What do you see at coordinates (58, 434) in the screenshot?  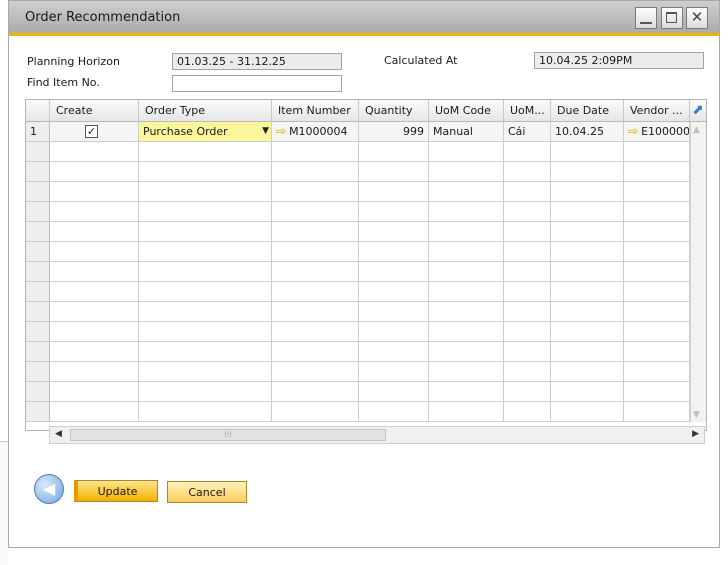 I see `scroll-left-icon: ◀` at bounding box center [58, 434].